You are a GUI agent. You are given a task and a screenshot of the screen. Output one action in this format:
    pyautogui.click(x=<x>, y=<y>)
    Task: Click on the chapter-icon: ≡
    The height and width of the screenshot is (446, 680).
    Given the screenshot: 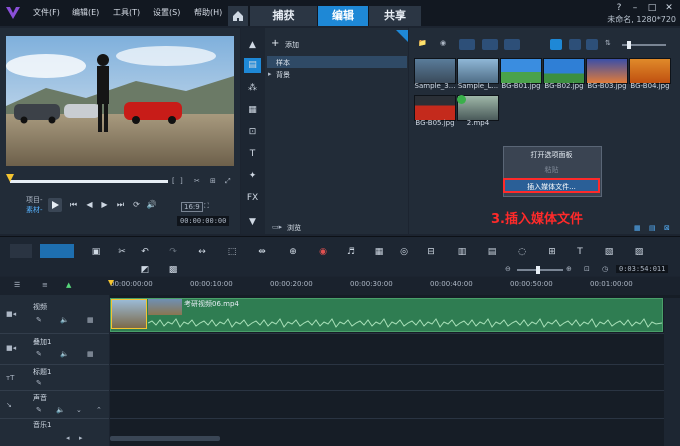 What is the action you would take?
    pyautogui.click(x=45, y=285)
    